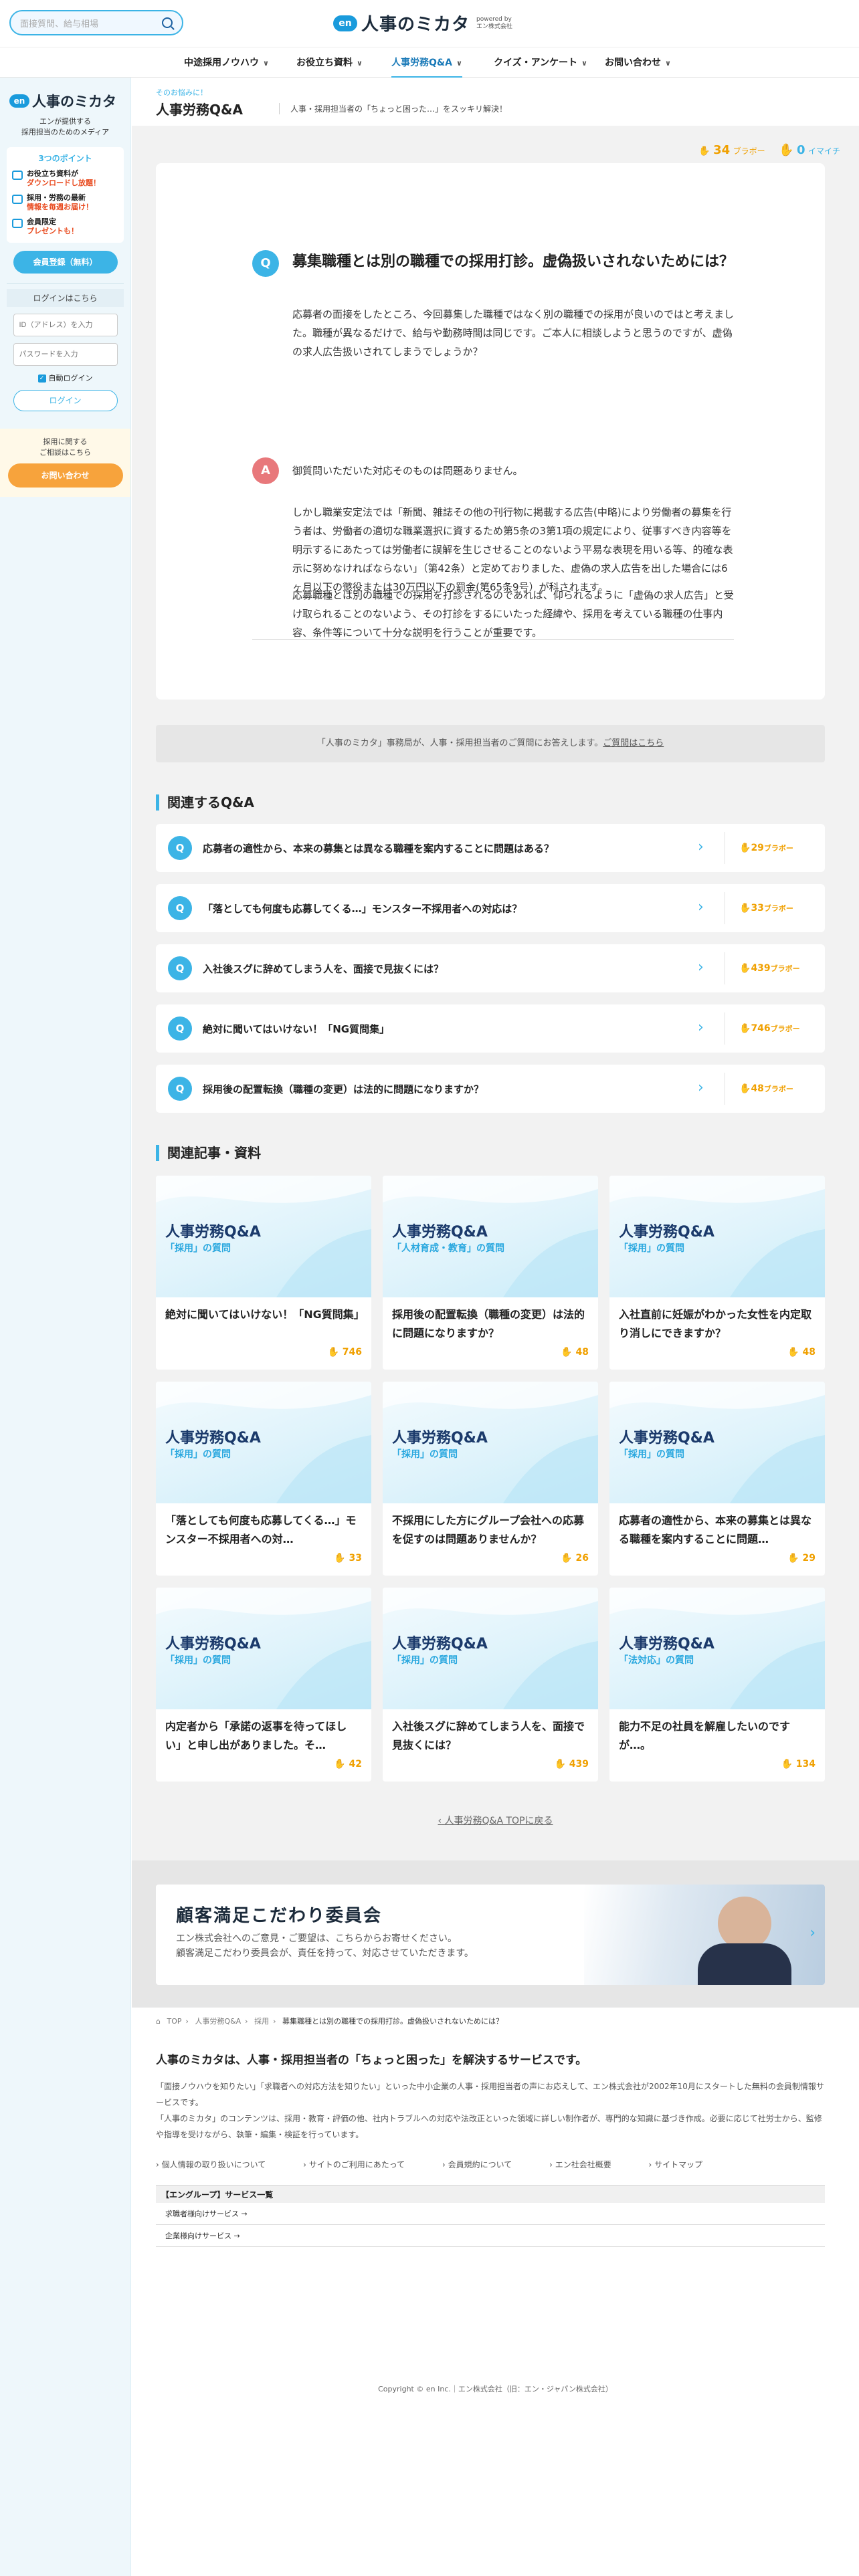 The image size is (859, 2576). Describe the element at coordinates (65, 127) in the screenshot. I see `sidebar-tagline: エンが提供する 採用担当のためのメディア` at that location.